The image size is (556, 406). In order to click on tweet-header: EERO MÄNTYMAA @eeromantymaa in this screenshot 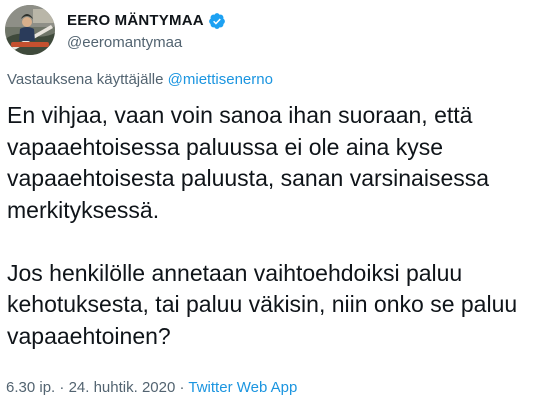, I will do `click(115, 30)`.